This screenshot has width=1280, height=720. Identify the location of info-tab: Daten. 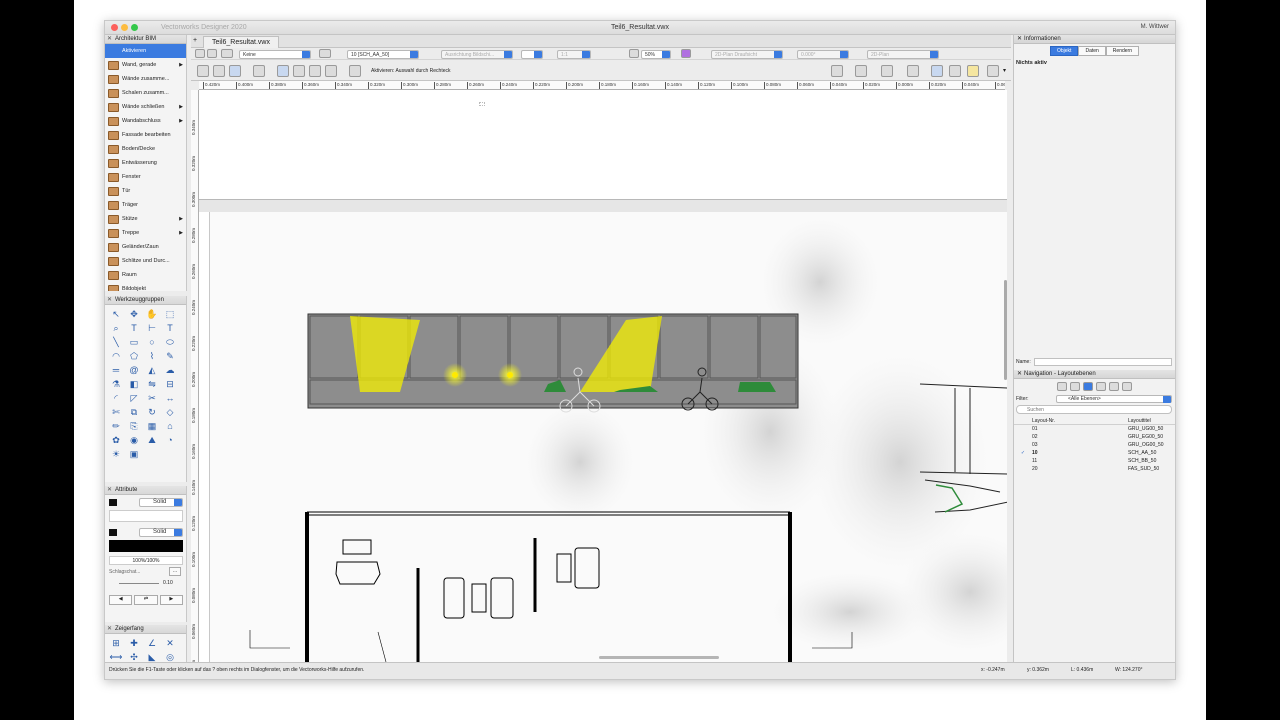
(1092, 51).